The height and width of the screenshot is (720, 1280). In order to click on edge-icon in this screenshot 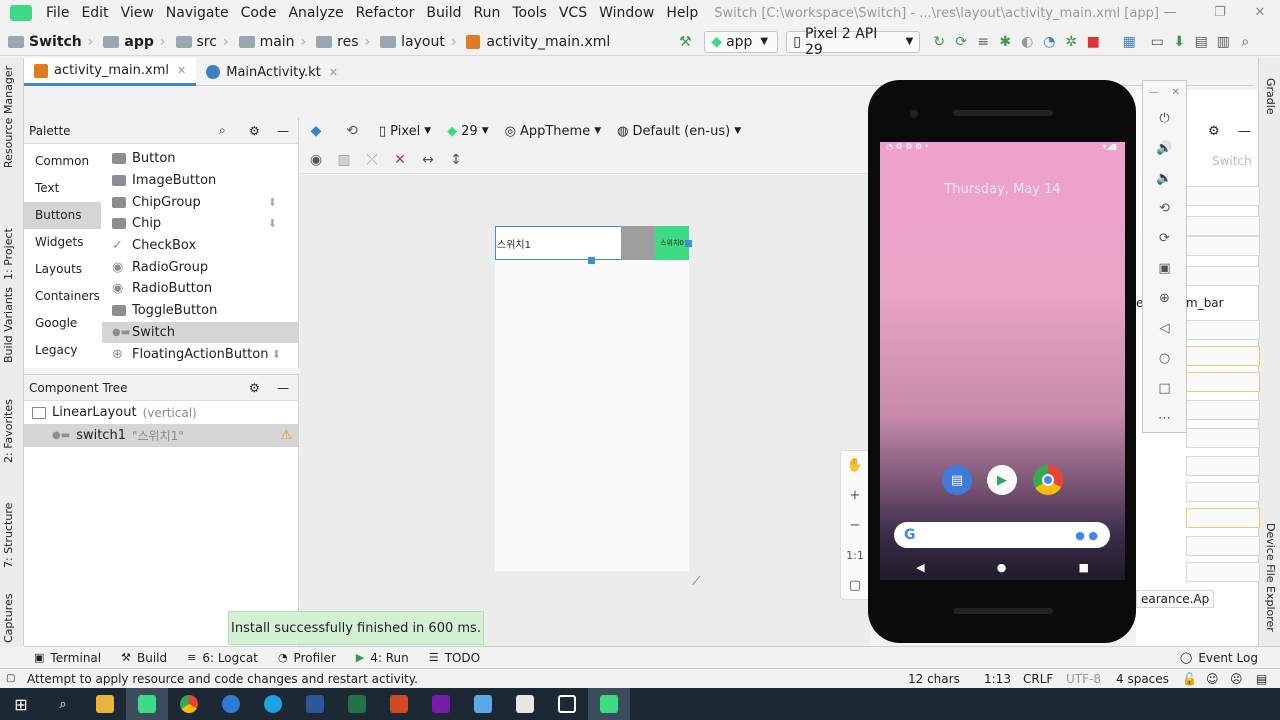, I will do `click(231, 704)`.